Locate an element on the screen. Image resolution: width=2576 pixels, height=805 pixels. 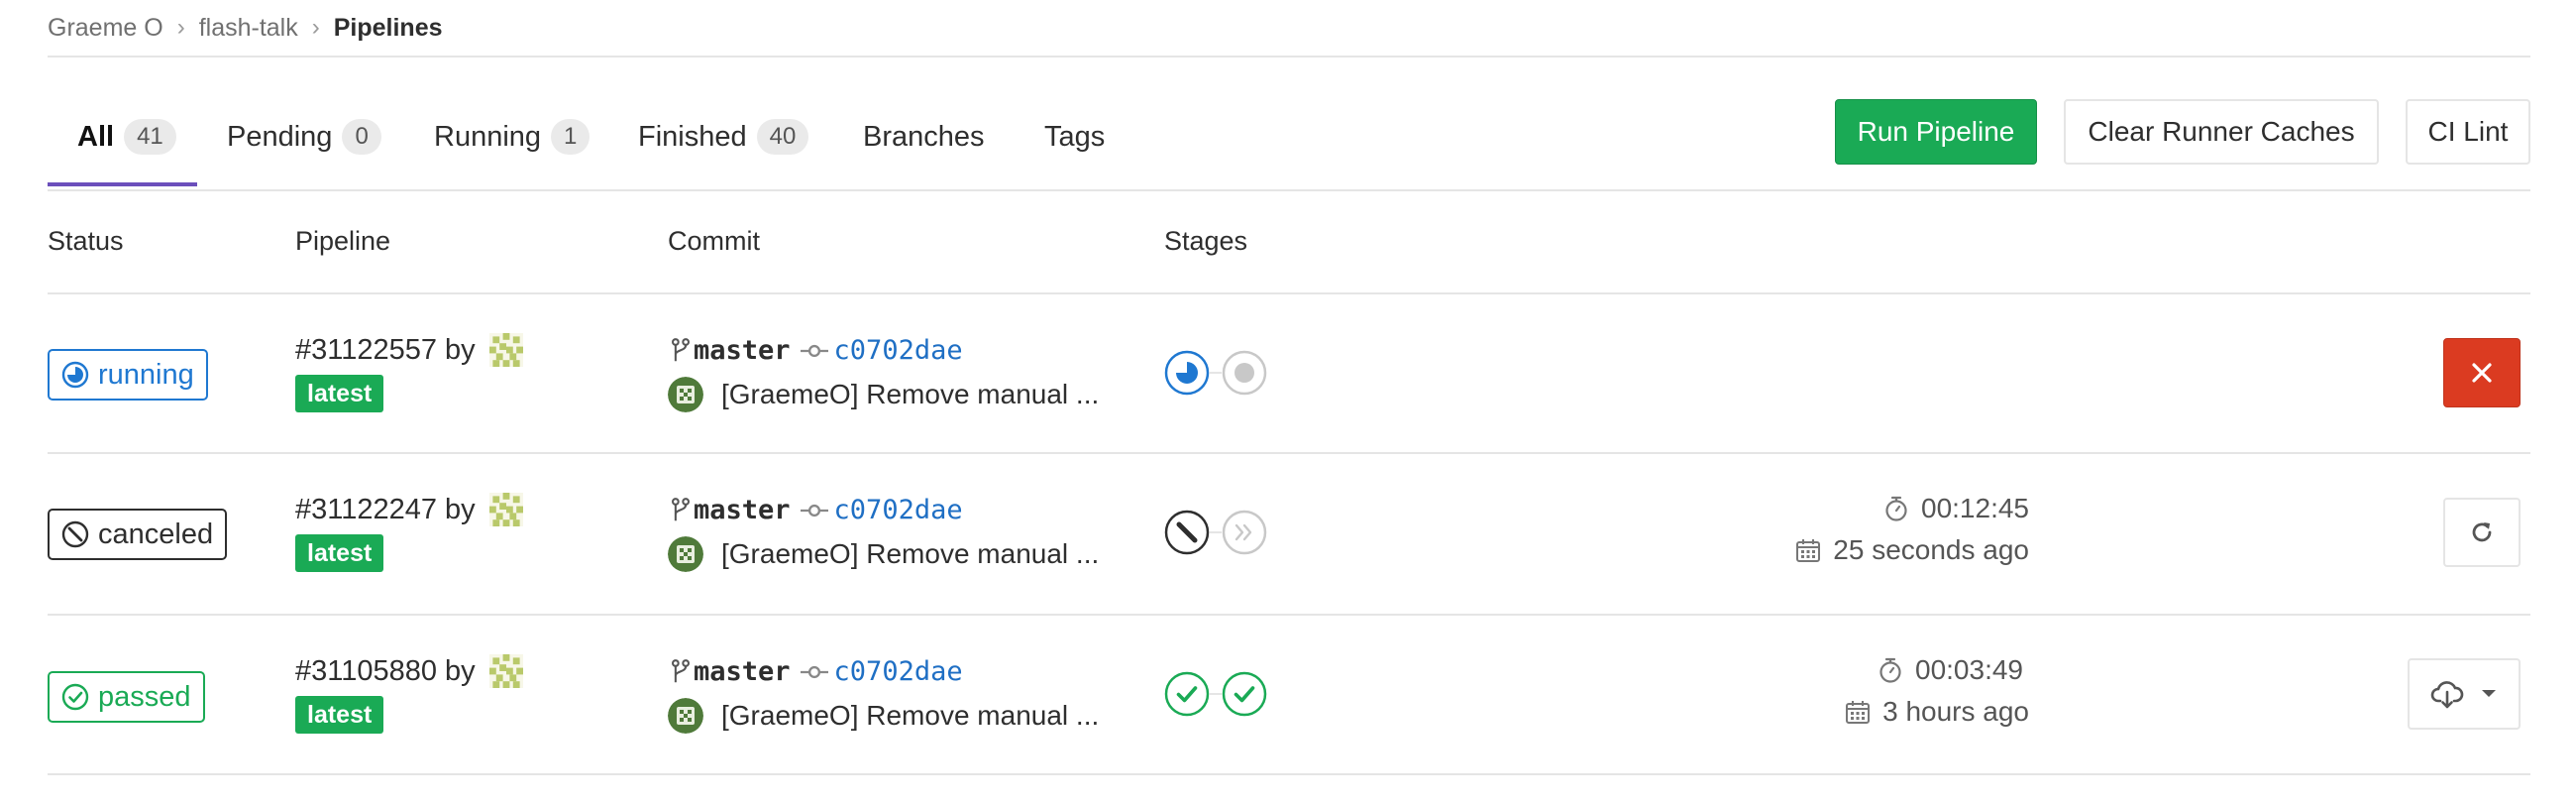
status-running-icon is located at coordinates (75, 375).